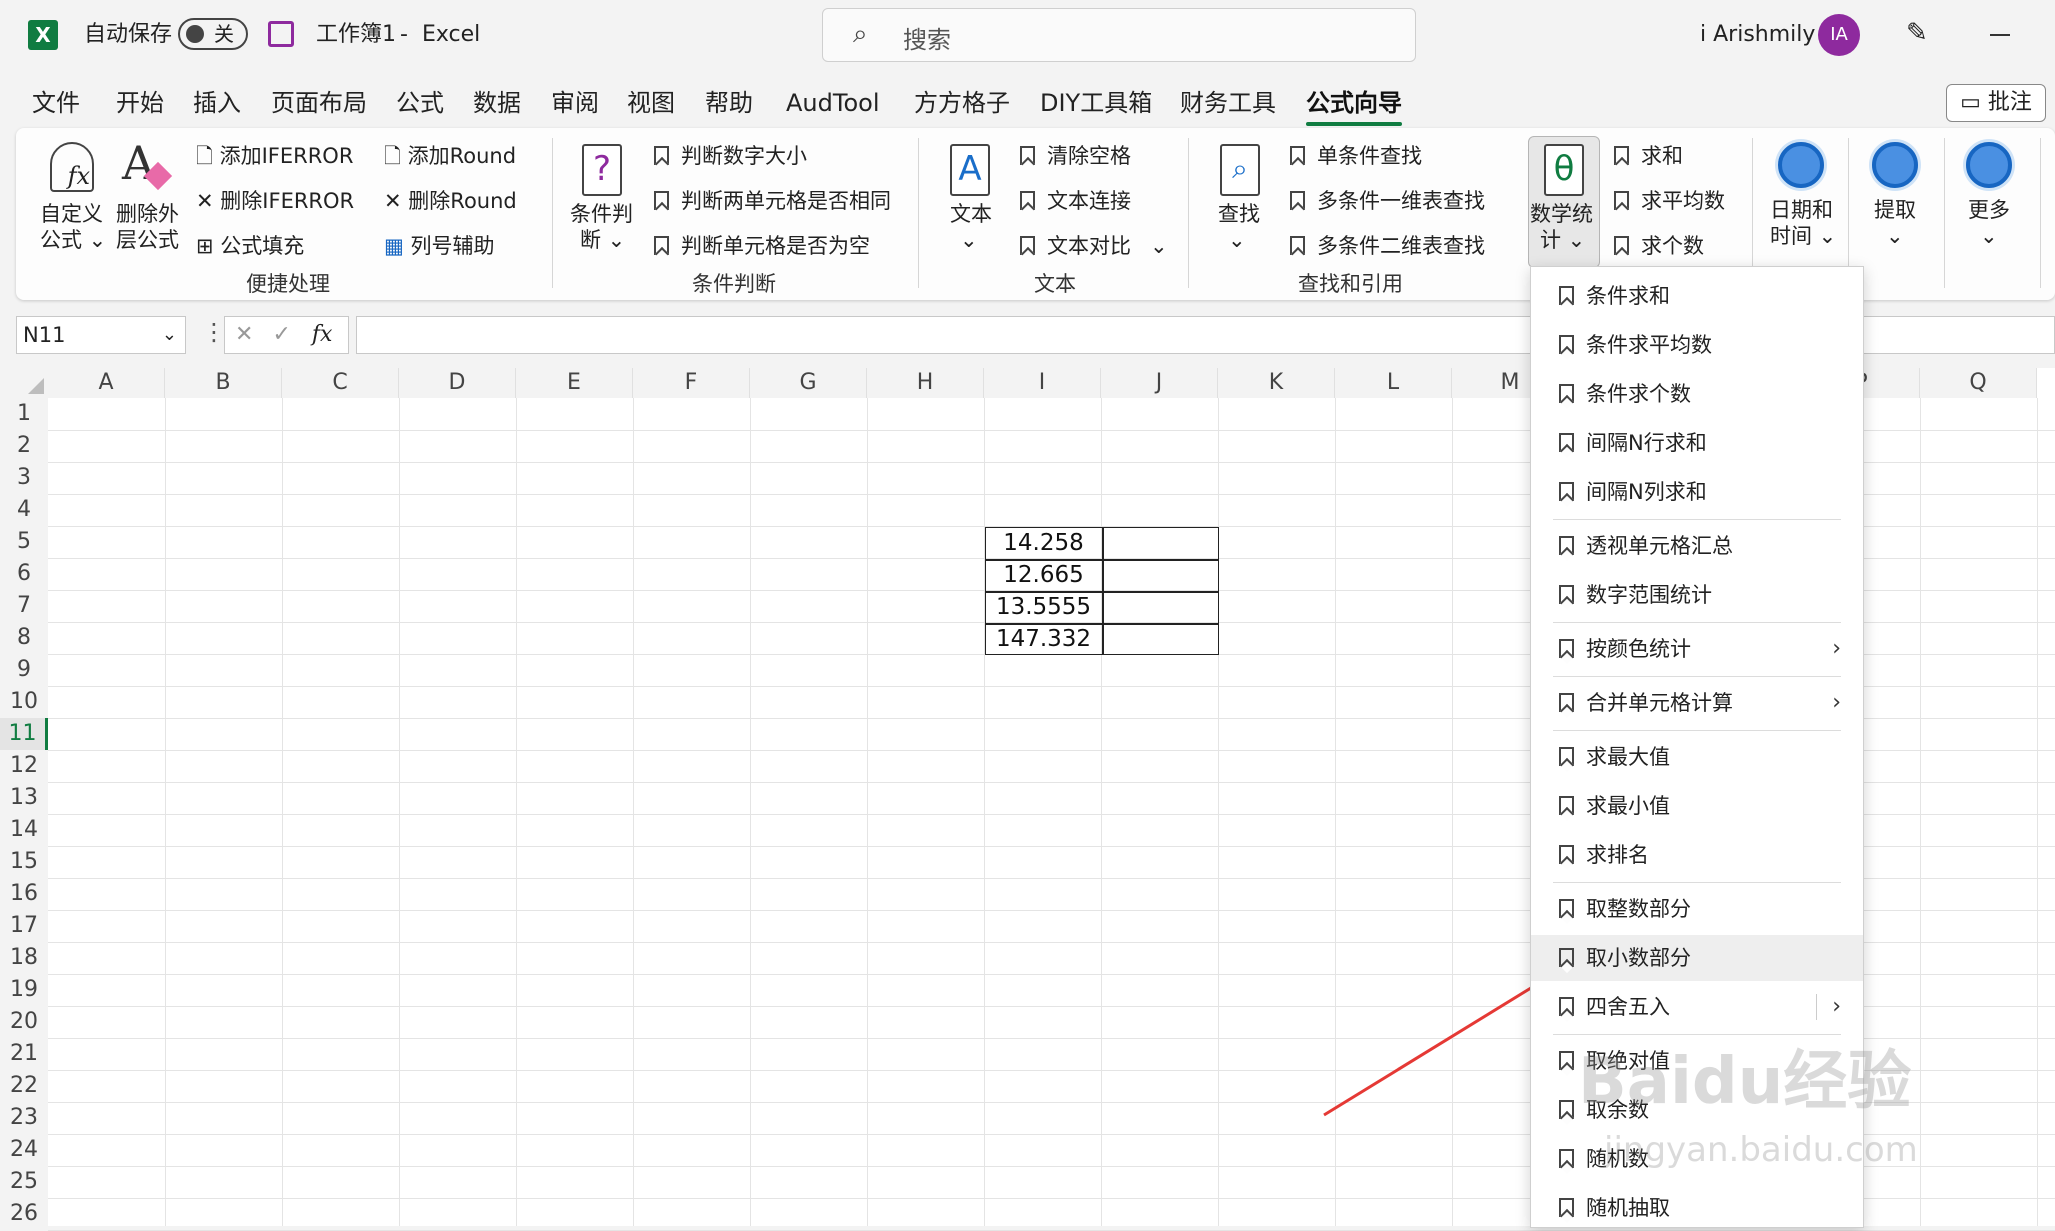  Describe the element at coordinates (250, 246) in the screenshot. I see `formula-fill-button: ⊞ 公式填充` at that location.